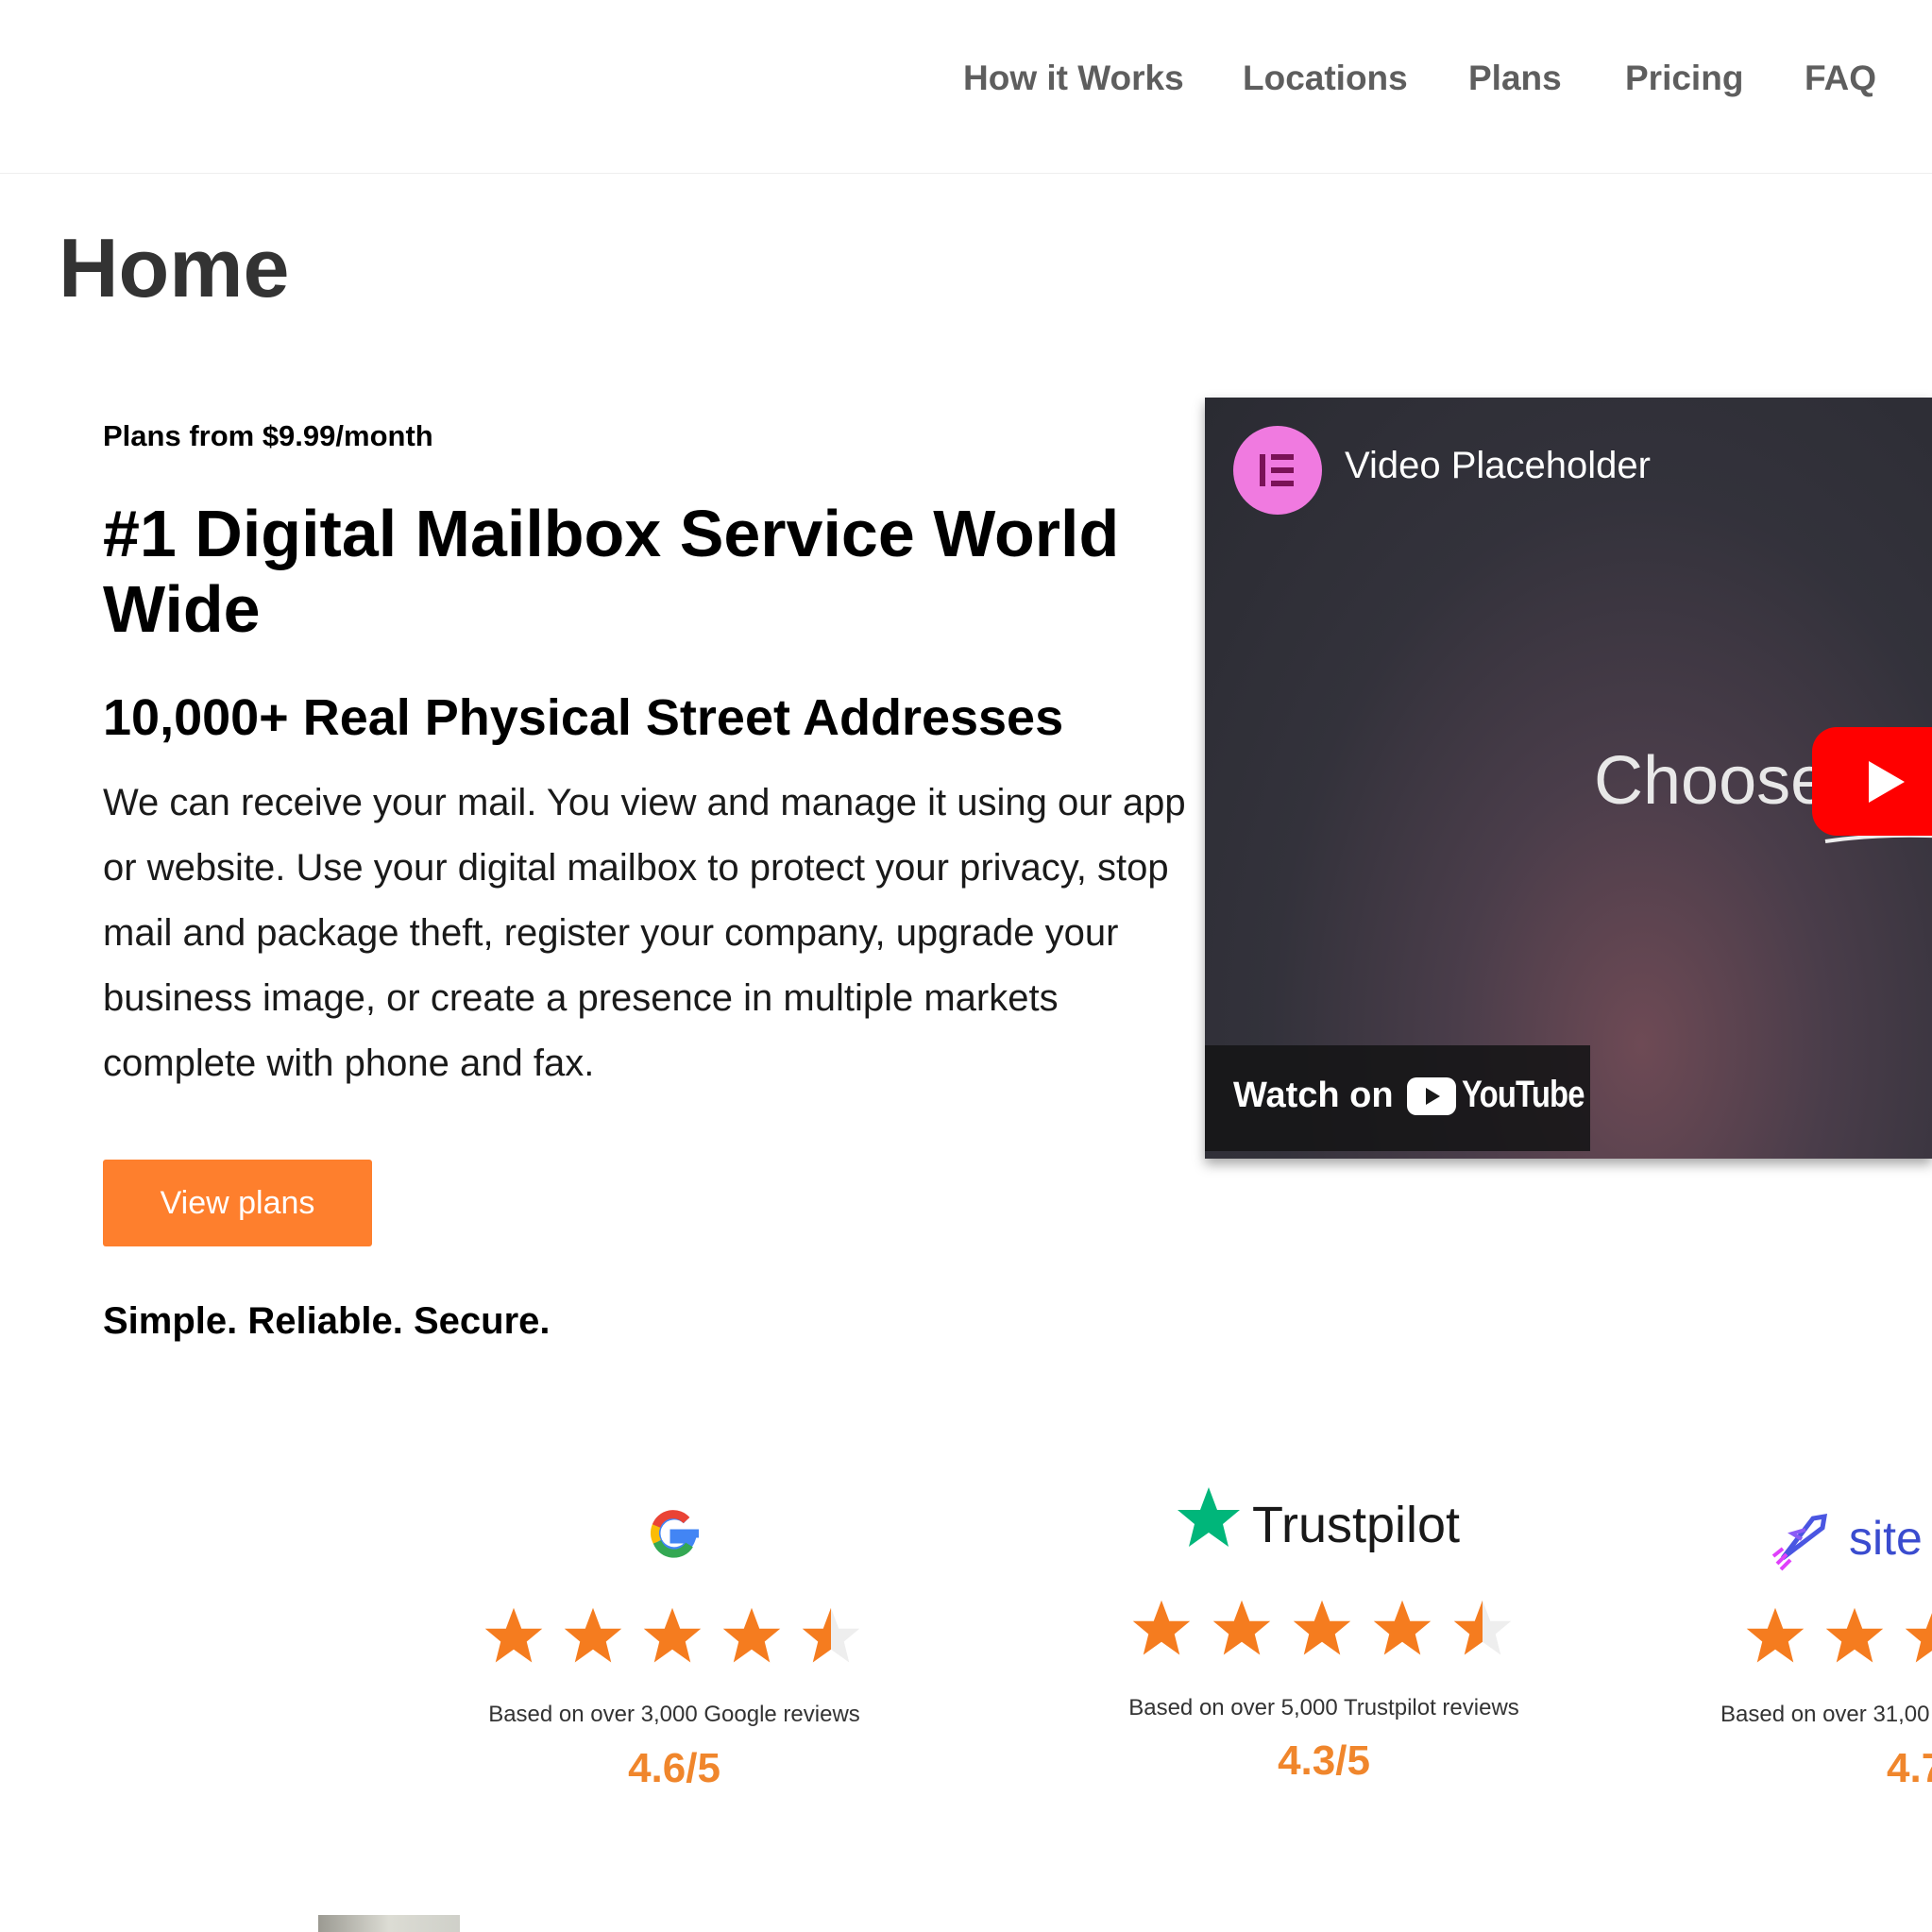 This screenshot has width=1932, height=1932. What do you see at coordinates (1886, 1538) in the screenshot?
I see `site-wordmark: site` at bounding box center [1886, 1538].